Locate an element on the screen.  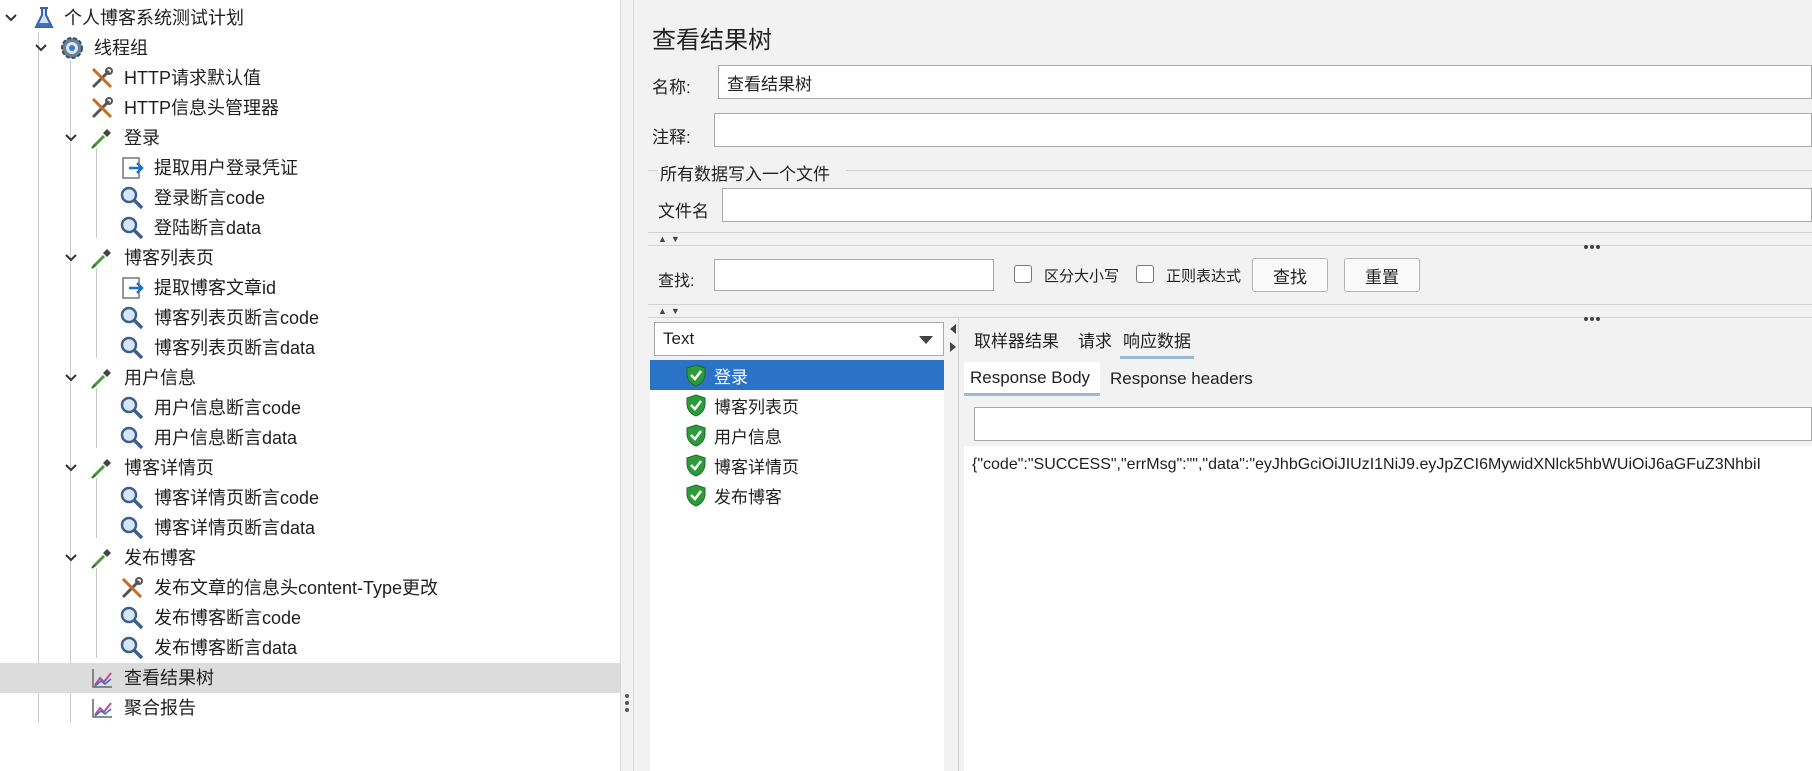
tree-item-publish-header: 发布文章的信息头content-Type更改 is located at coordinates (310, 588).